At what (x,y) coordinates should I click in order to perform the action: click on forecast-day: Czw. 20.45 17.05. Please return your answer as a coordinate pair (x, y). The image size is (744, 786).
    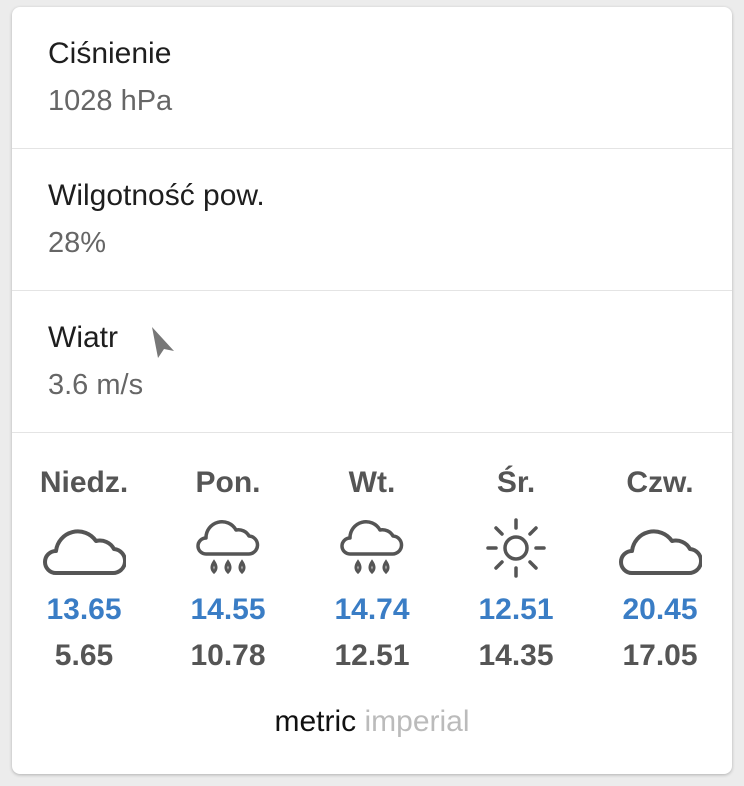
    Looking at the image, I should click on (660, 571).